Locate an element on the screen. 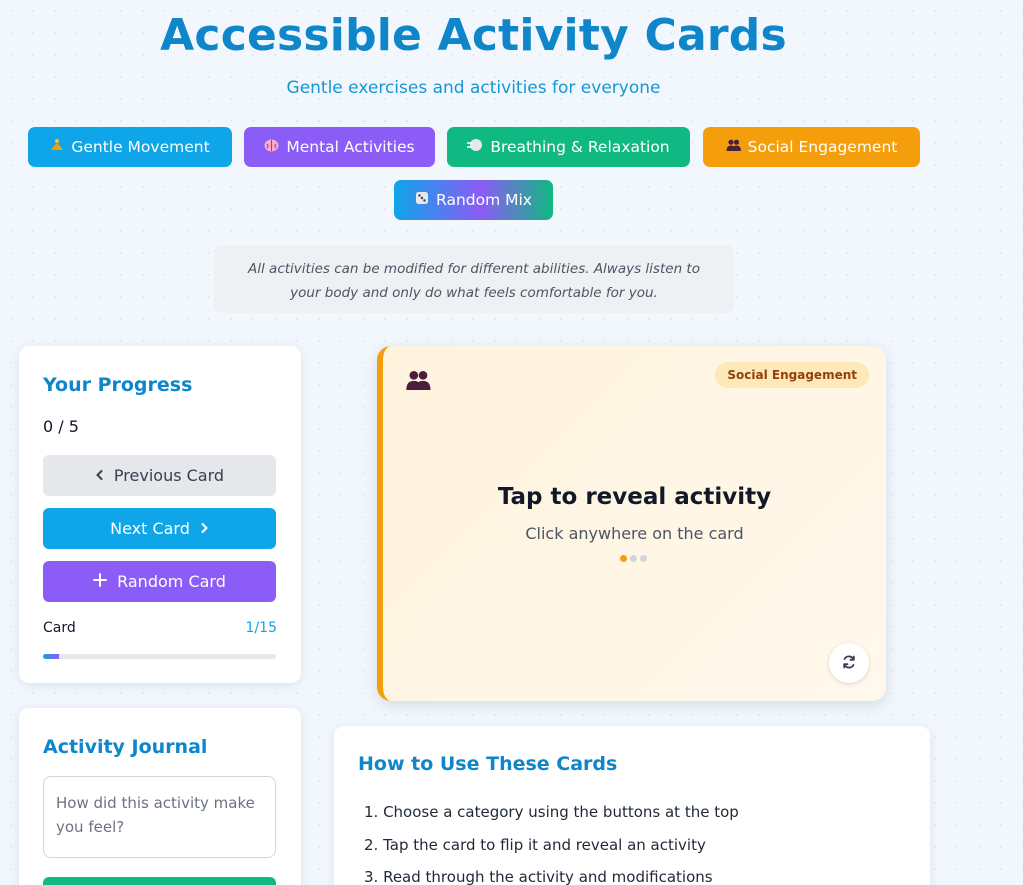 Image resolution: width=1023 pixels, height=885 pixels. progress-title: Your Progress is located at coordinates (118, 385).